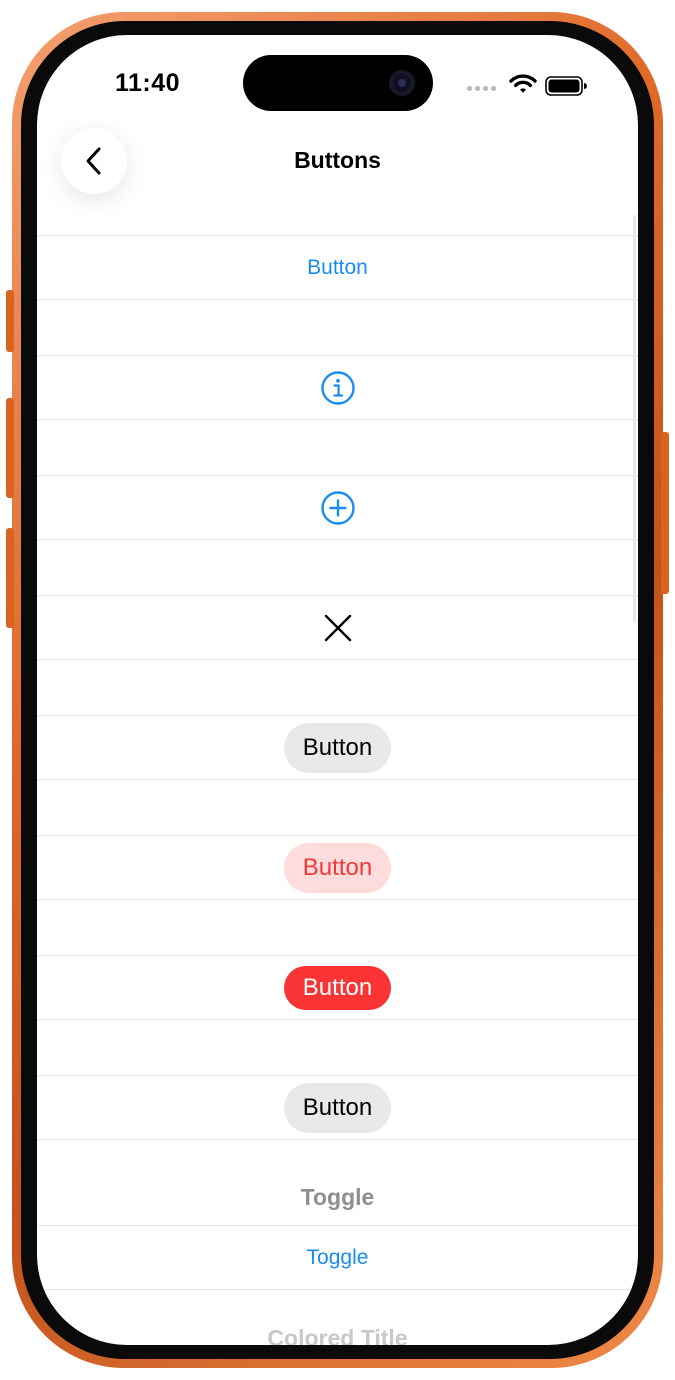 The height and width of the screenshot is (1380, 675). Describe the element at coordinates (402, 83) in the screenshot. I see `camera-icon` at that location.